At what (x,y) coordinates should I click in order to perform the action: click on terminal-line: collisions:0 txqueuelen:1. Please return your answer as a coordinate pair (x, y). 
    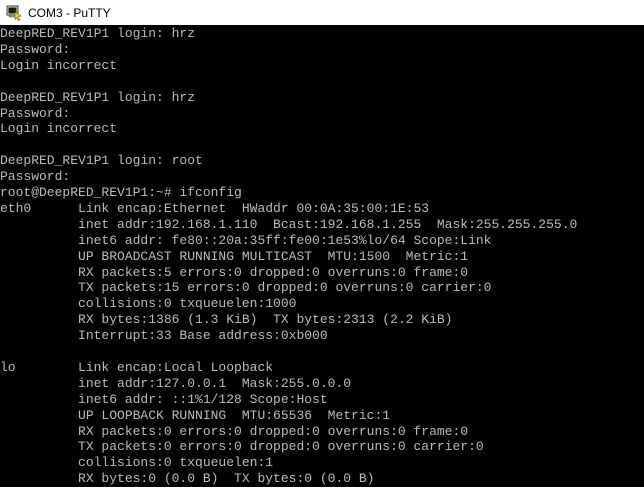
    Looking at the image, I should click on (137, 463).